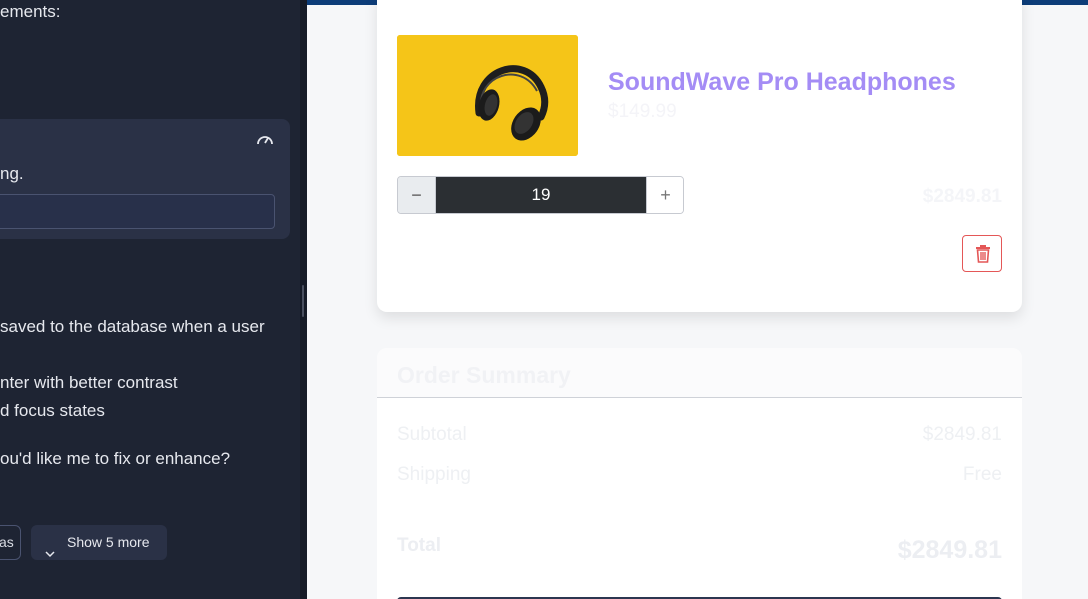 The image size is (1088, 599). What do you see at coordinates (12, 173) in the screenshot?
I see `chat-card-text: ng.` at bounding box center [12, 173].